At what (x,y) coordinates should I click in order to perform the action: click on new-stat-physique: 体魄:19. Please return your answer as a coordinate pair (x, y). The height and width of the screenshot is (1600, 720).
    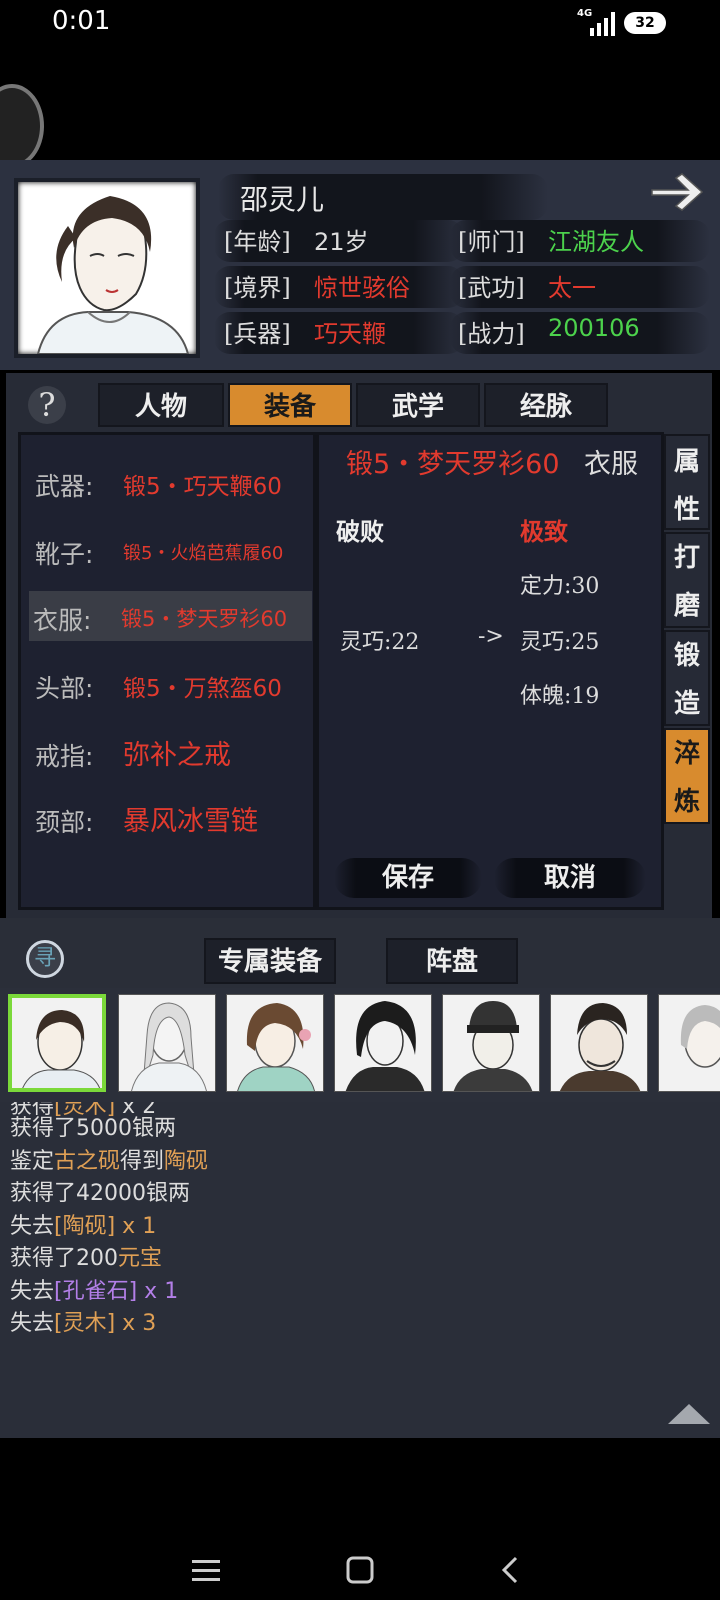
    Looking at the image, I should click on (560, 696).